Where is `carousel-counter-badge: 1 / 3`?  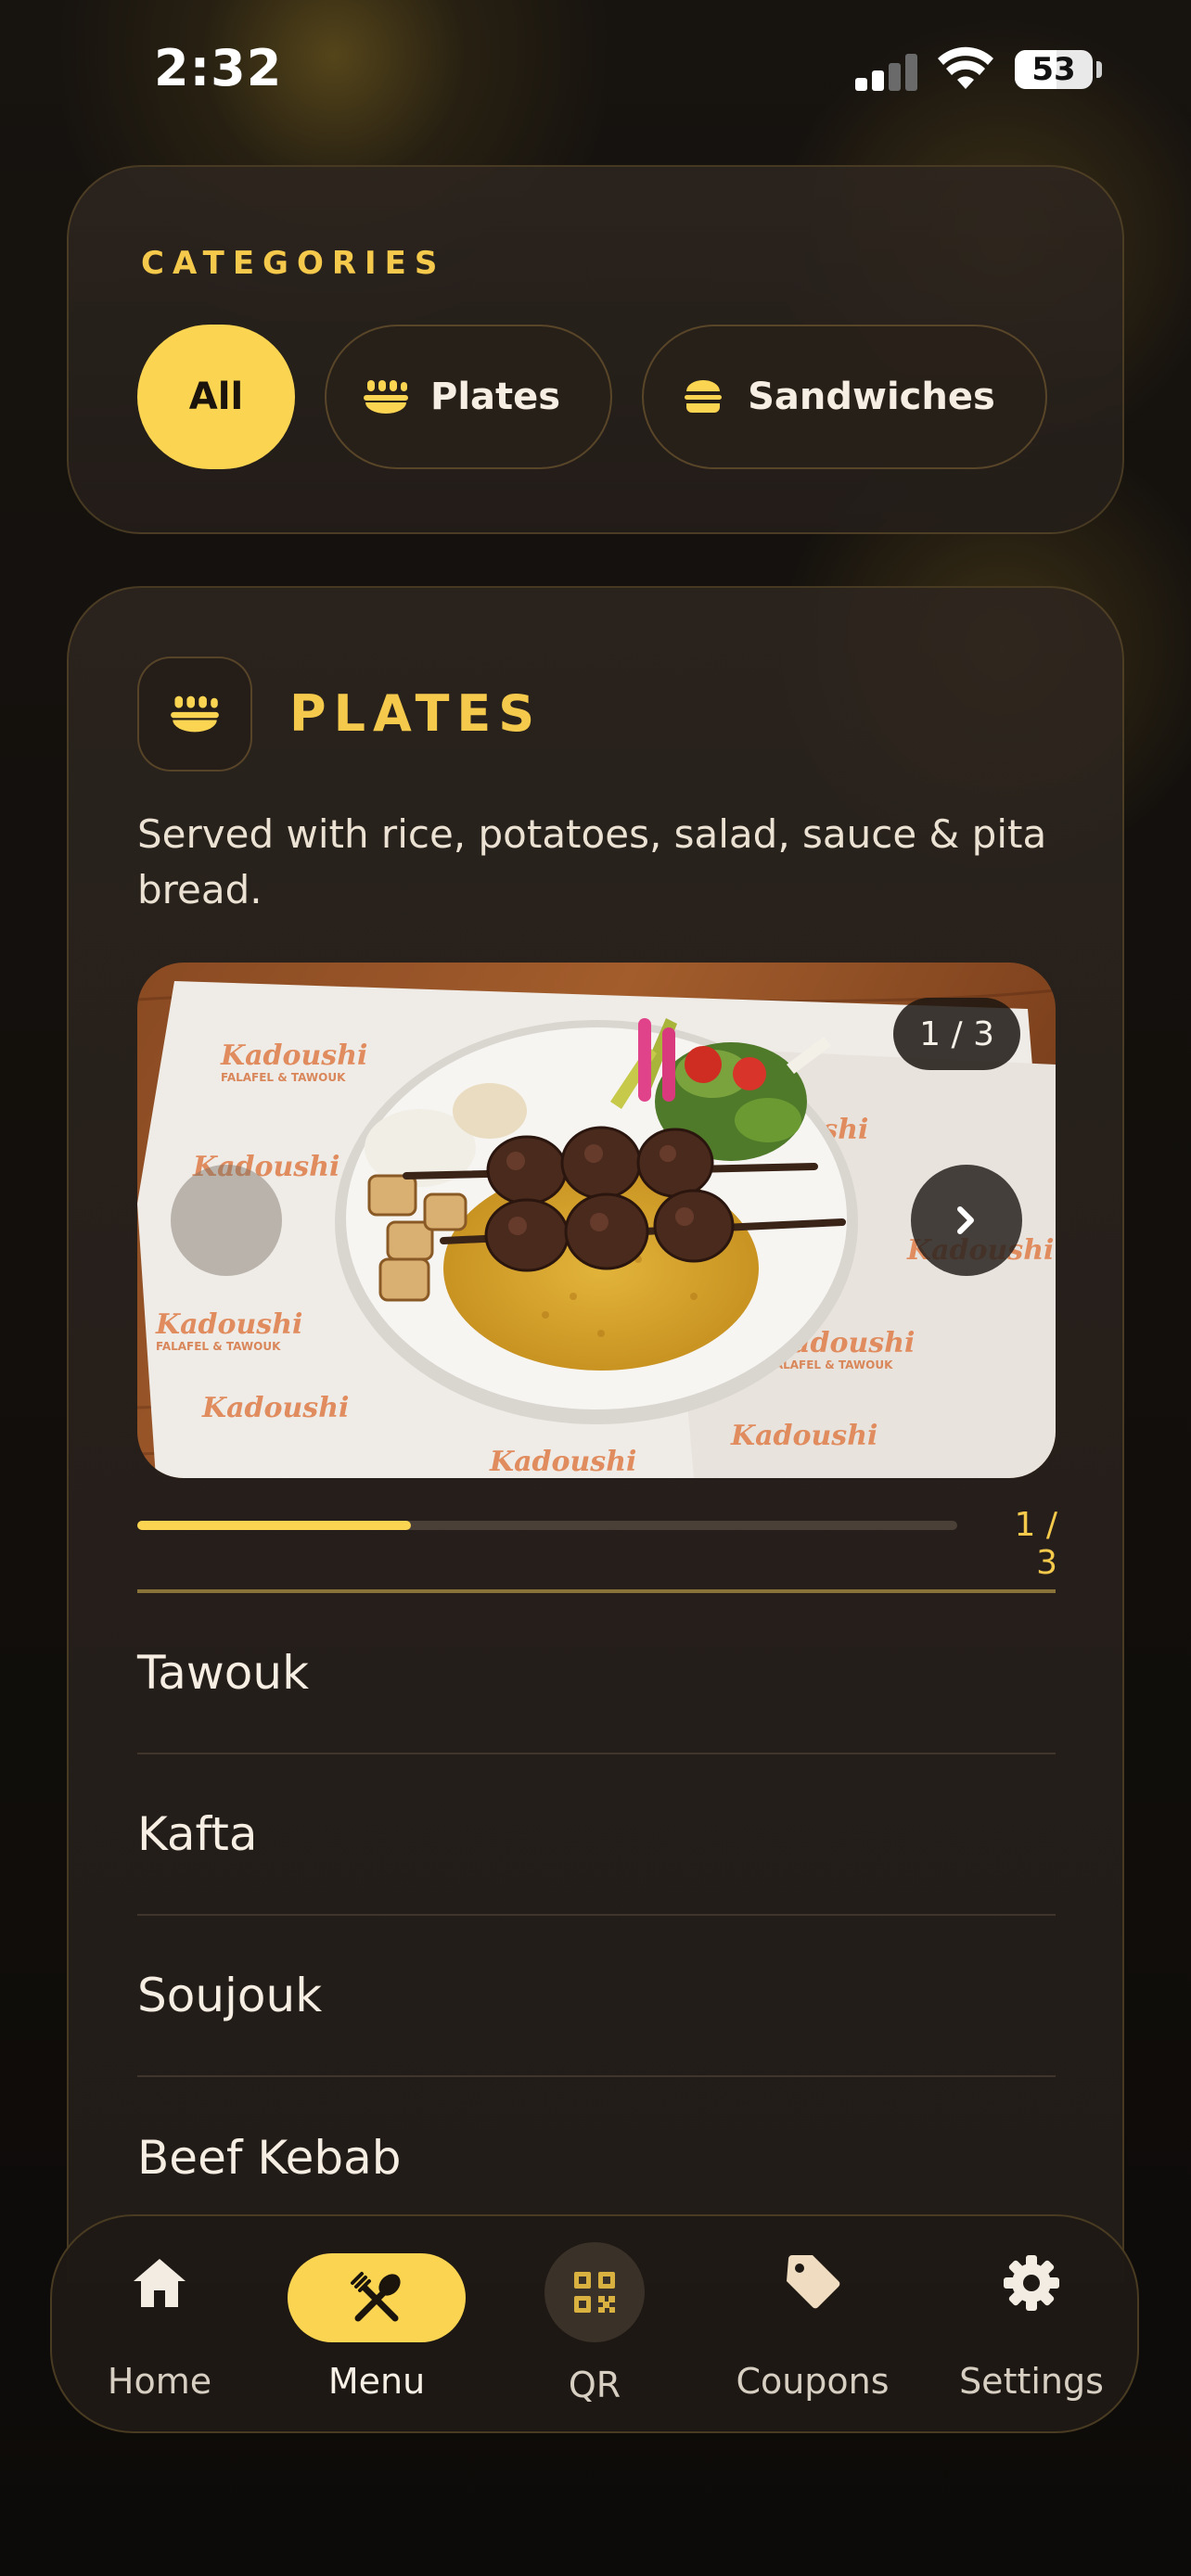 carousel-counter-badge: 1 / 3 is located at coordinates (956, 1034).